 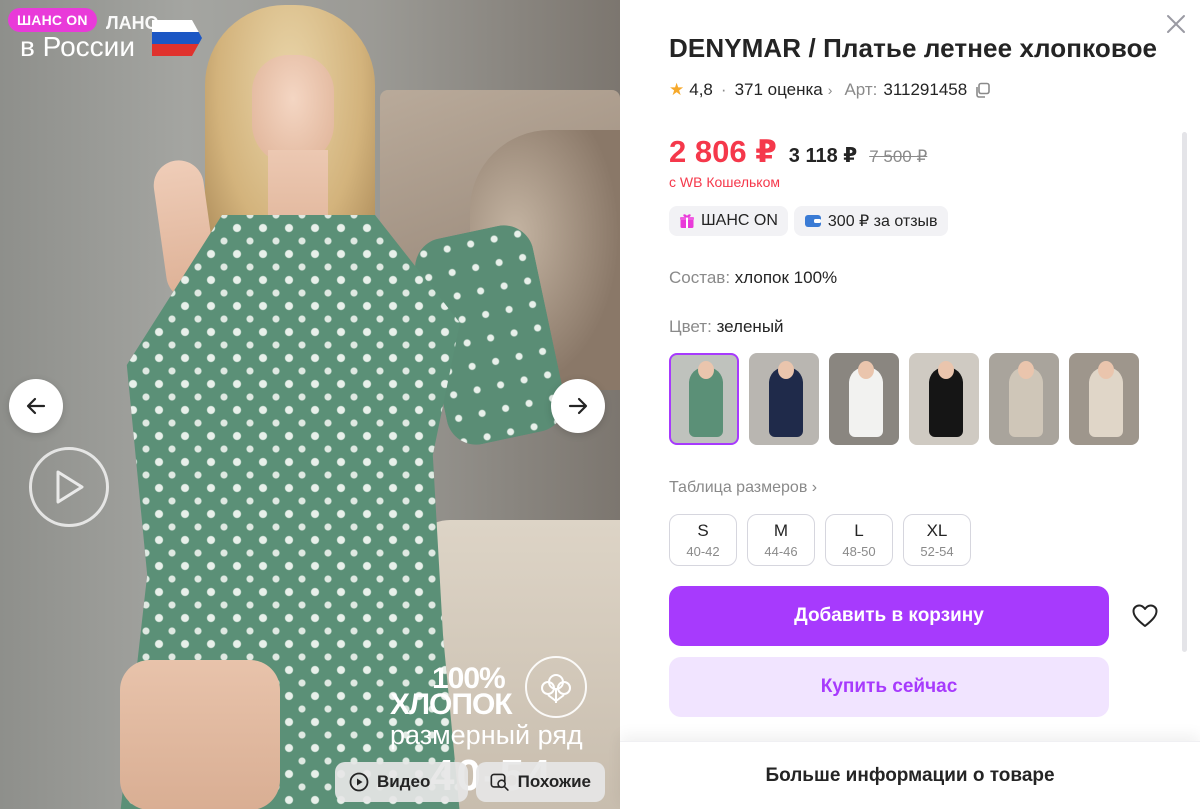 I want to click on promo-material: ХЛОПОК, so click(x=451, y=704).